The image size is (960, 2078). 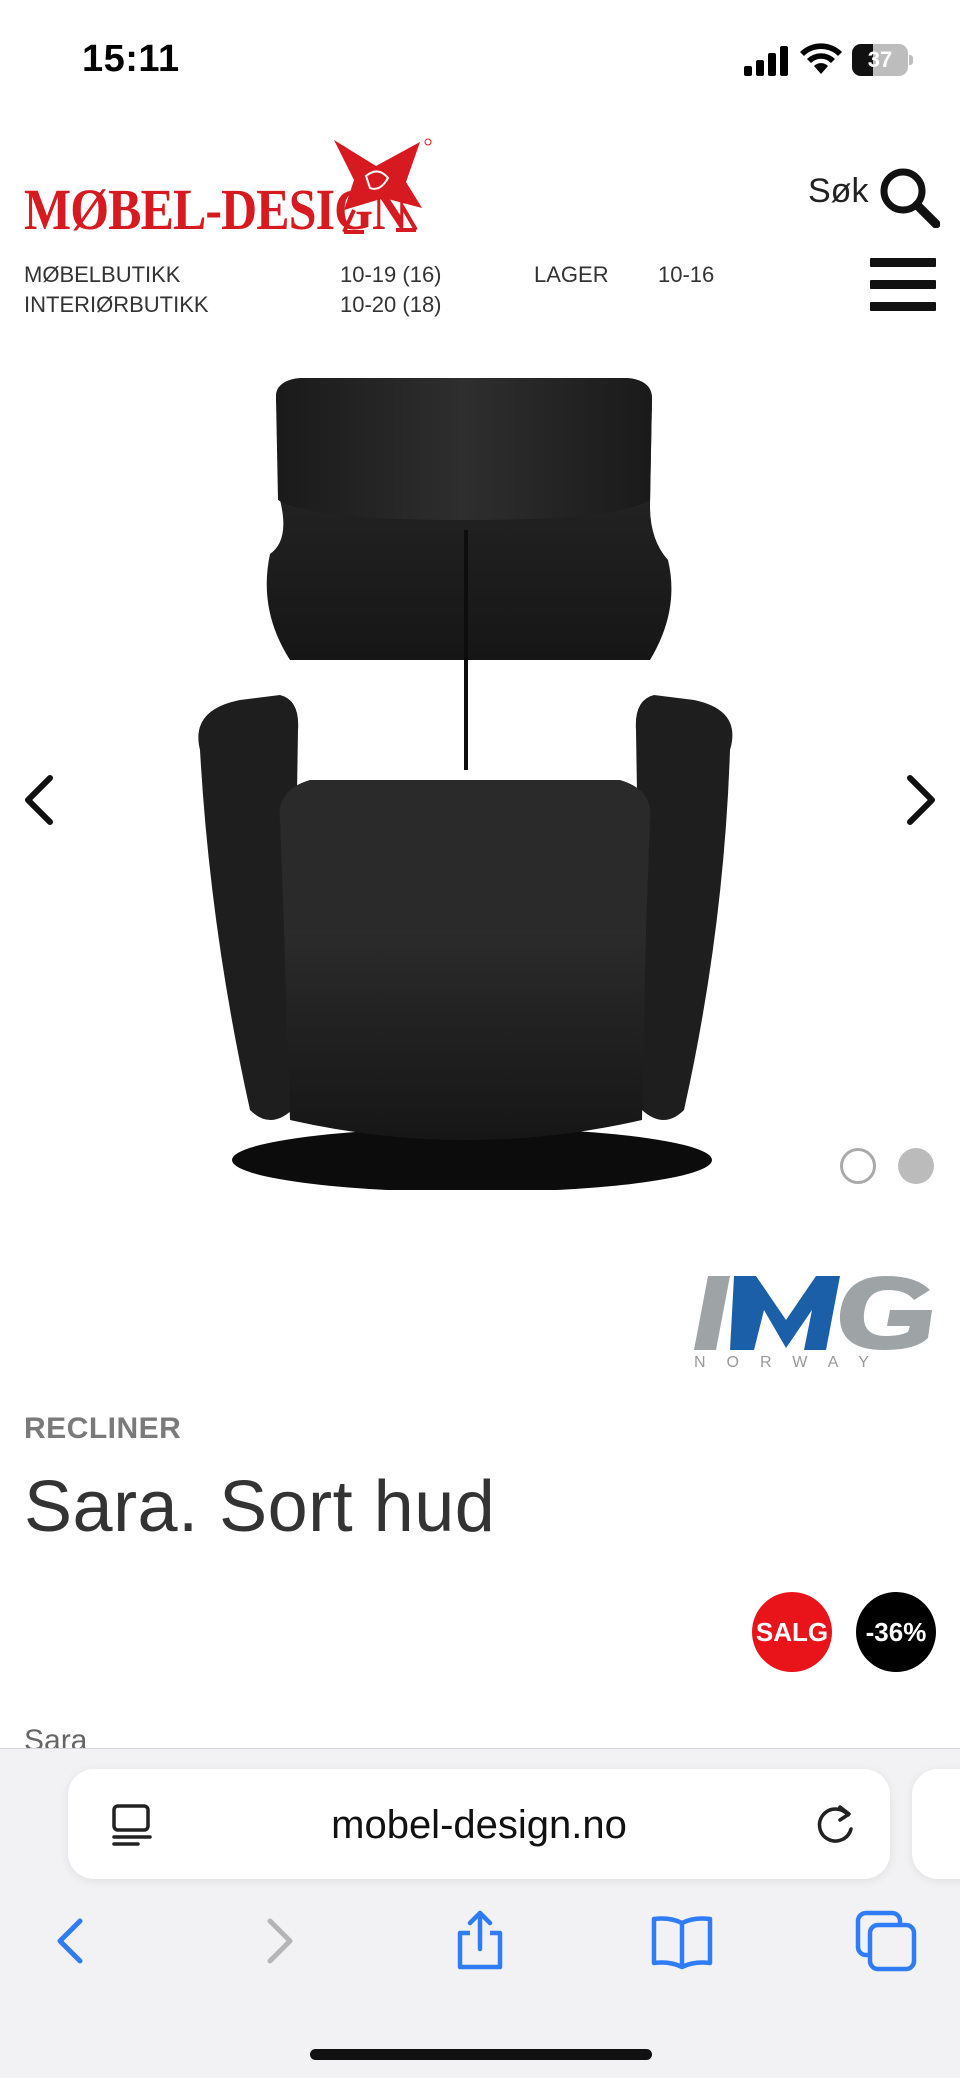 I want to click on butterfly-chair-logo-icon, so click(x=383, y=186).